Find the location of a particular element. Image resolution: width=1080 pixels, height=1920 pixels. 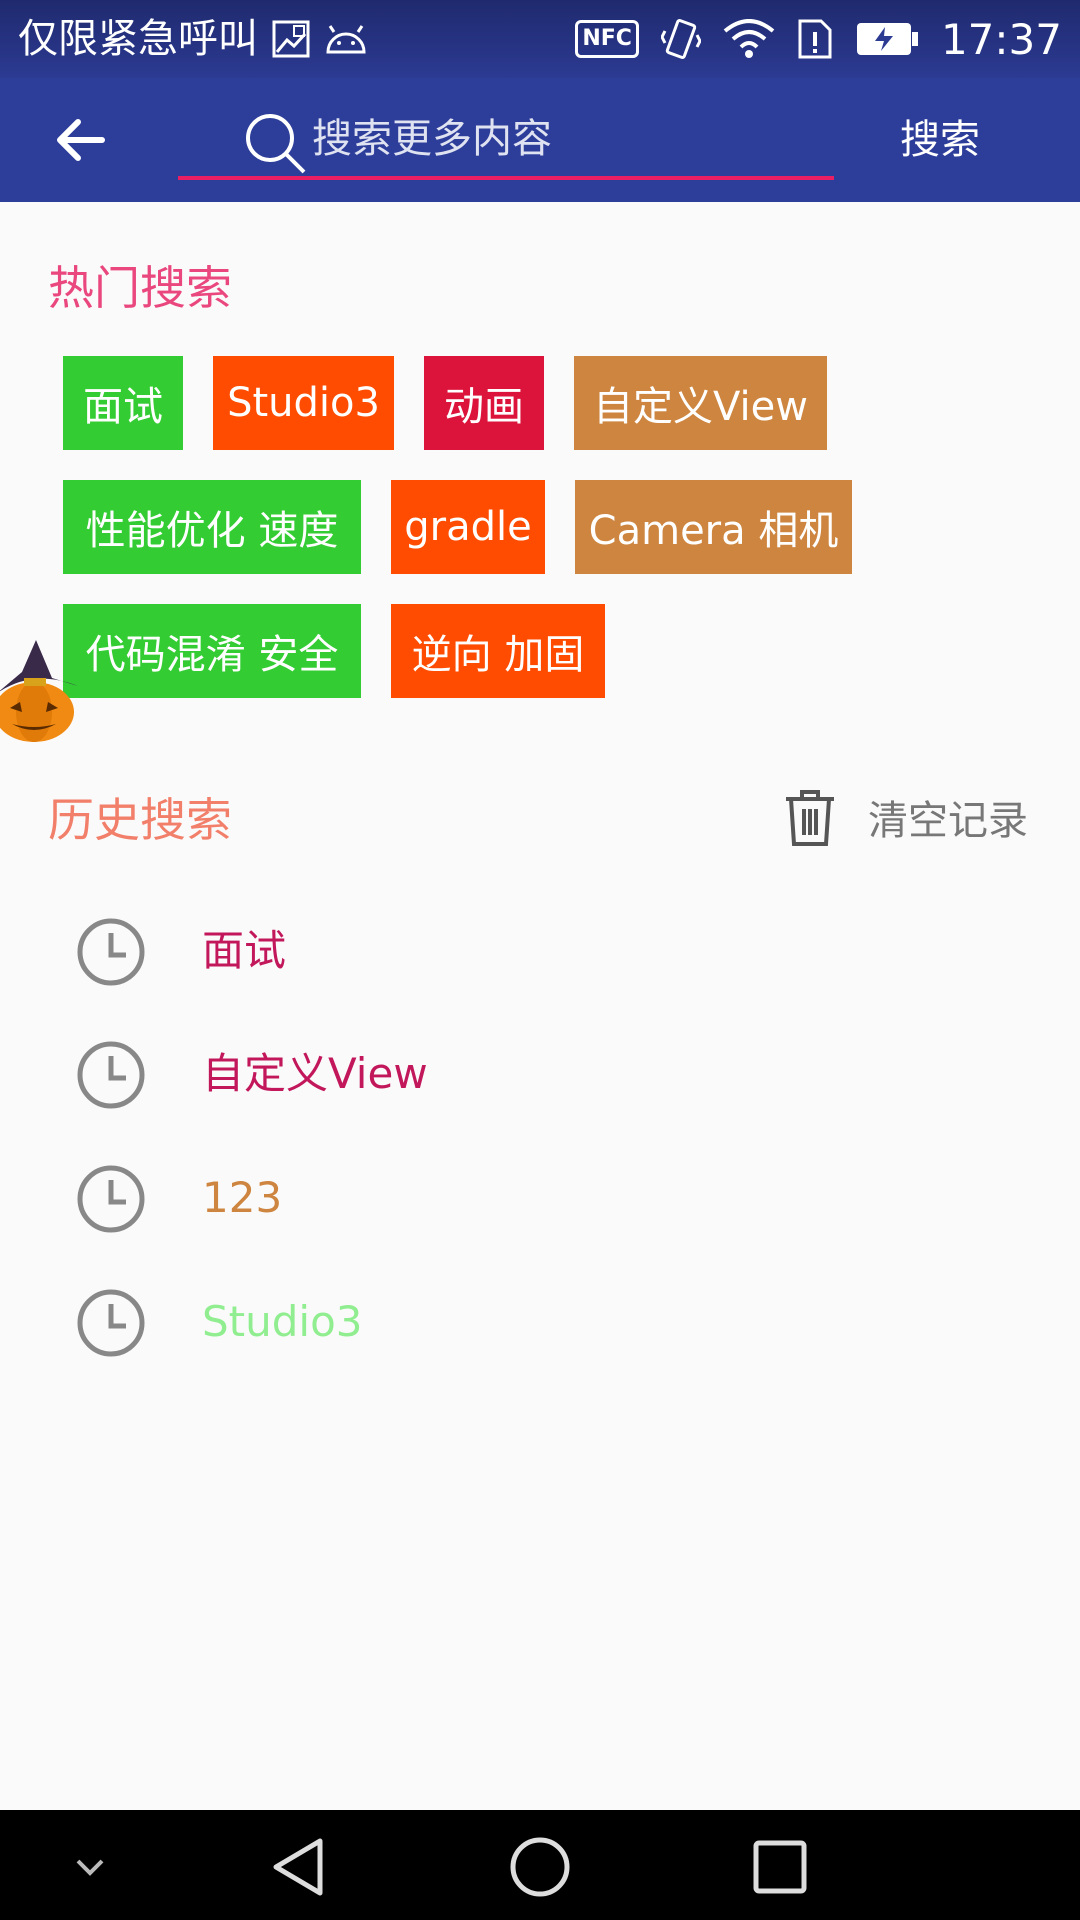

history-item: 自定义View is located at coordinates (540, 1075).